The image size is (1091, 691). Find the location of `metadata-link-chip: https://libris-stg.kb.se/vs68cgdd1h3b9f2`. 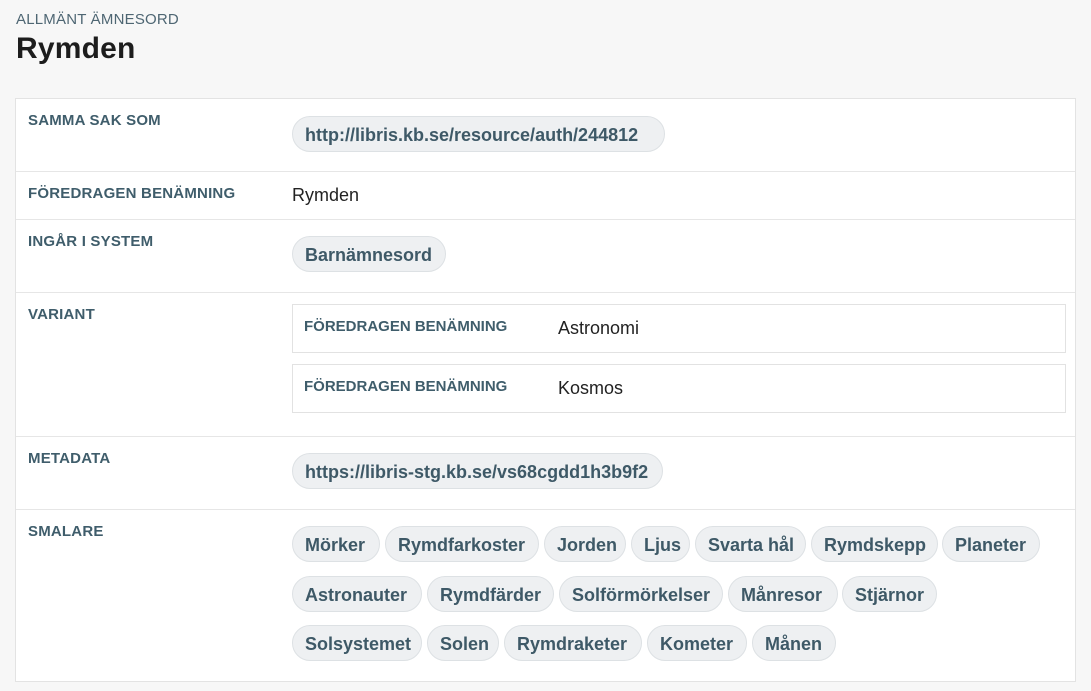

metadata-link-chip: https://libris-stg.kb.se/vs68cgdd1h3b9f2 is located at coordinates (477, 471).